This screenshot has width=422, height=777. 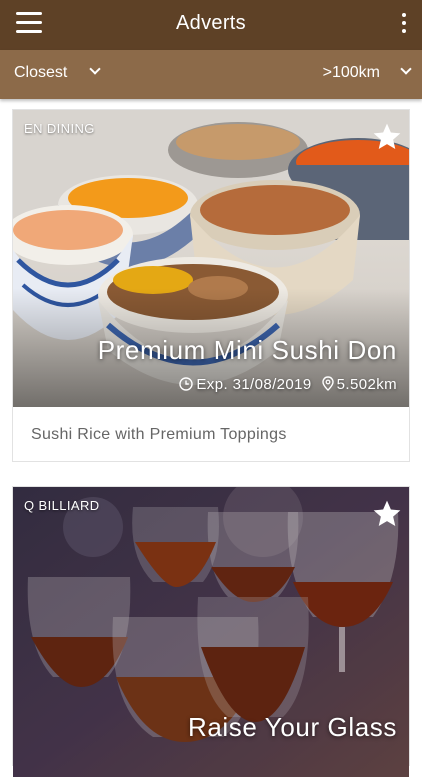 What do you see at coordinates (351, 72) in the screenshot?
I see `distance-label: >100km` at bounding box center [351, 72].